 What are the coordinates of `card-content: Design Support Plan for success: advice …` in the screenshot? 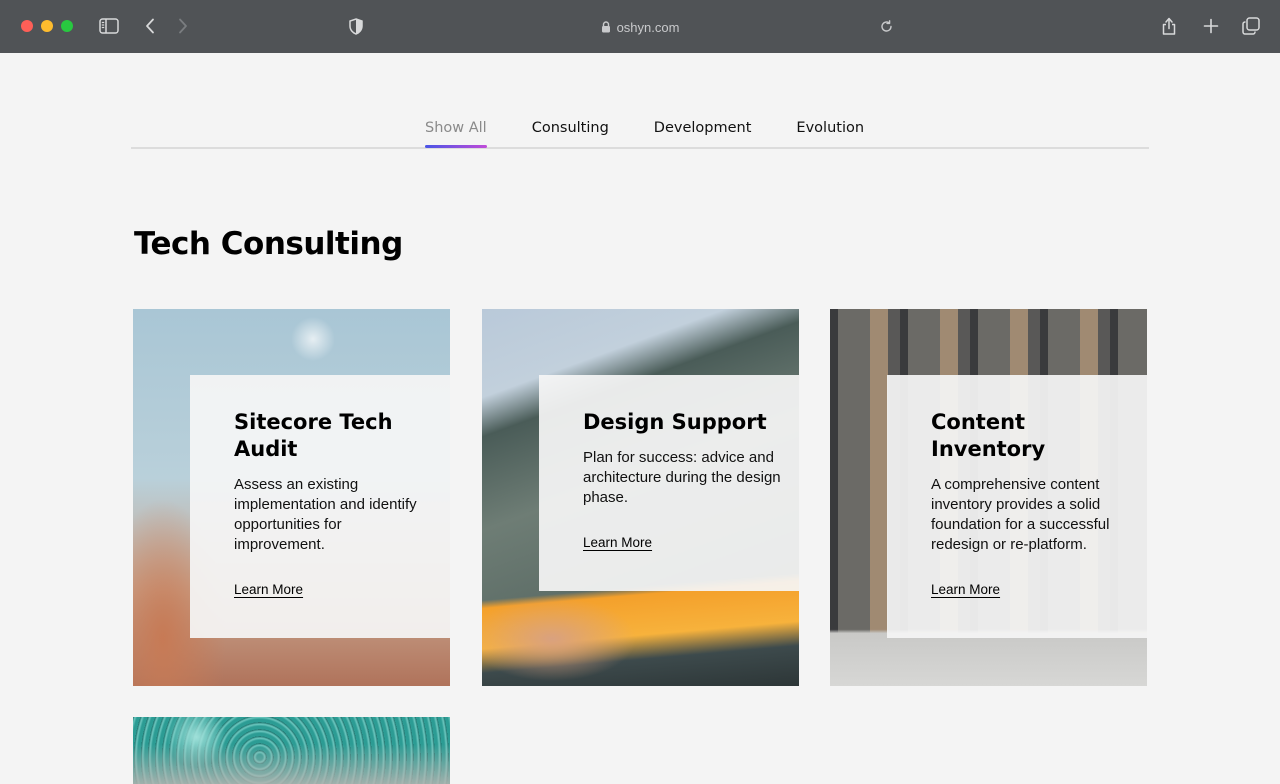 It's located at (669, 483).